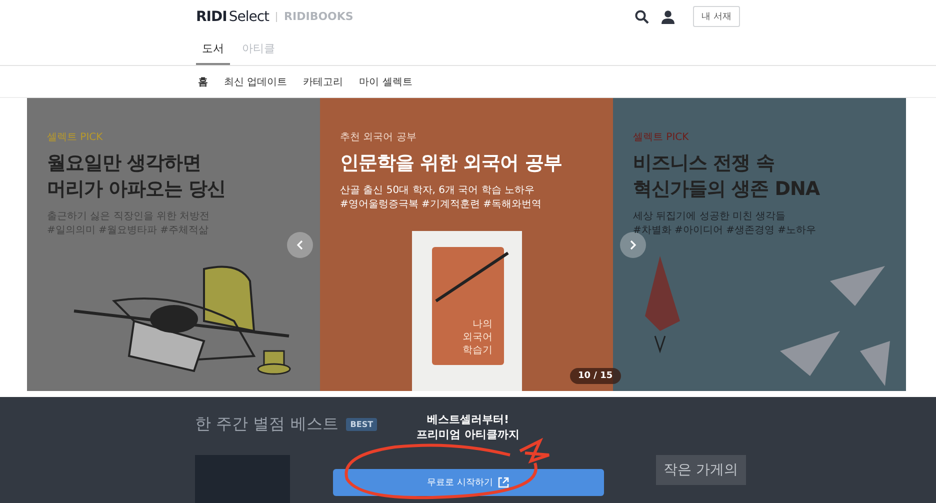 Image resolution: width=936 pixels, height=503 pixels. Describe the element at coordinates (468, 434) in the screenshot. I see `promo-headline: 프리미엄 아티클까지` at that location.